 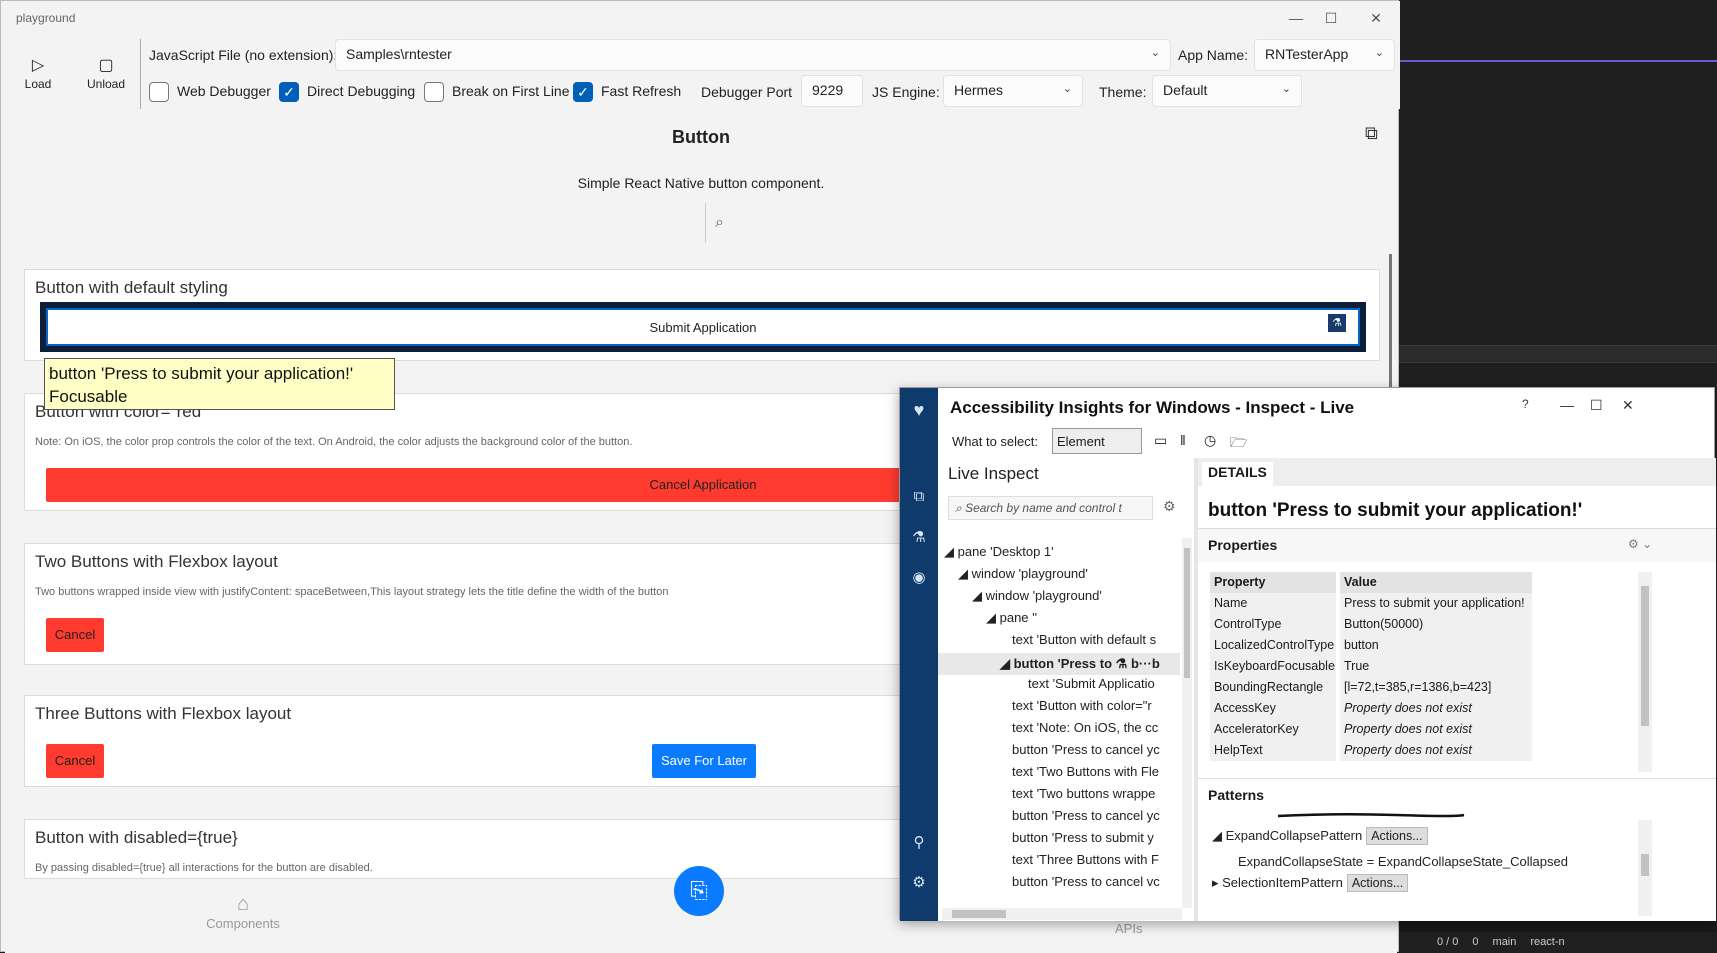 What do you see at coordinates (1628, 405) in the screenshot?
I see `ai-close-button: ✕` at bounding box center [1628, 405].